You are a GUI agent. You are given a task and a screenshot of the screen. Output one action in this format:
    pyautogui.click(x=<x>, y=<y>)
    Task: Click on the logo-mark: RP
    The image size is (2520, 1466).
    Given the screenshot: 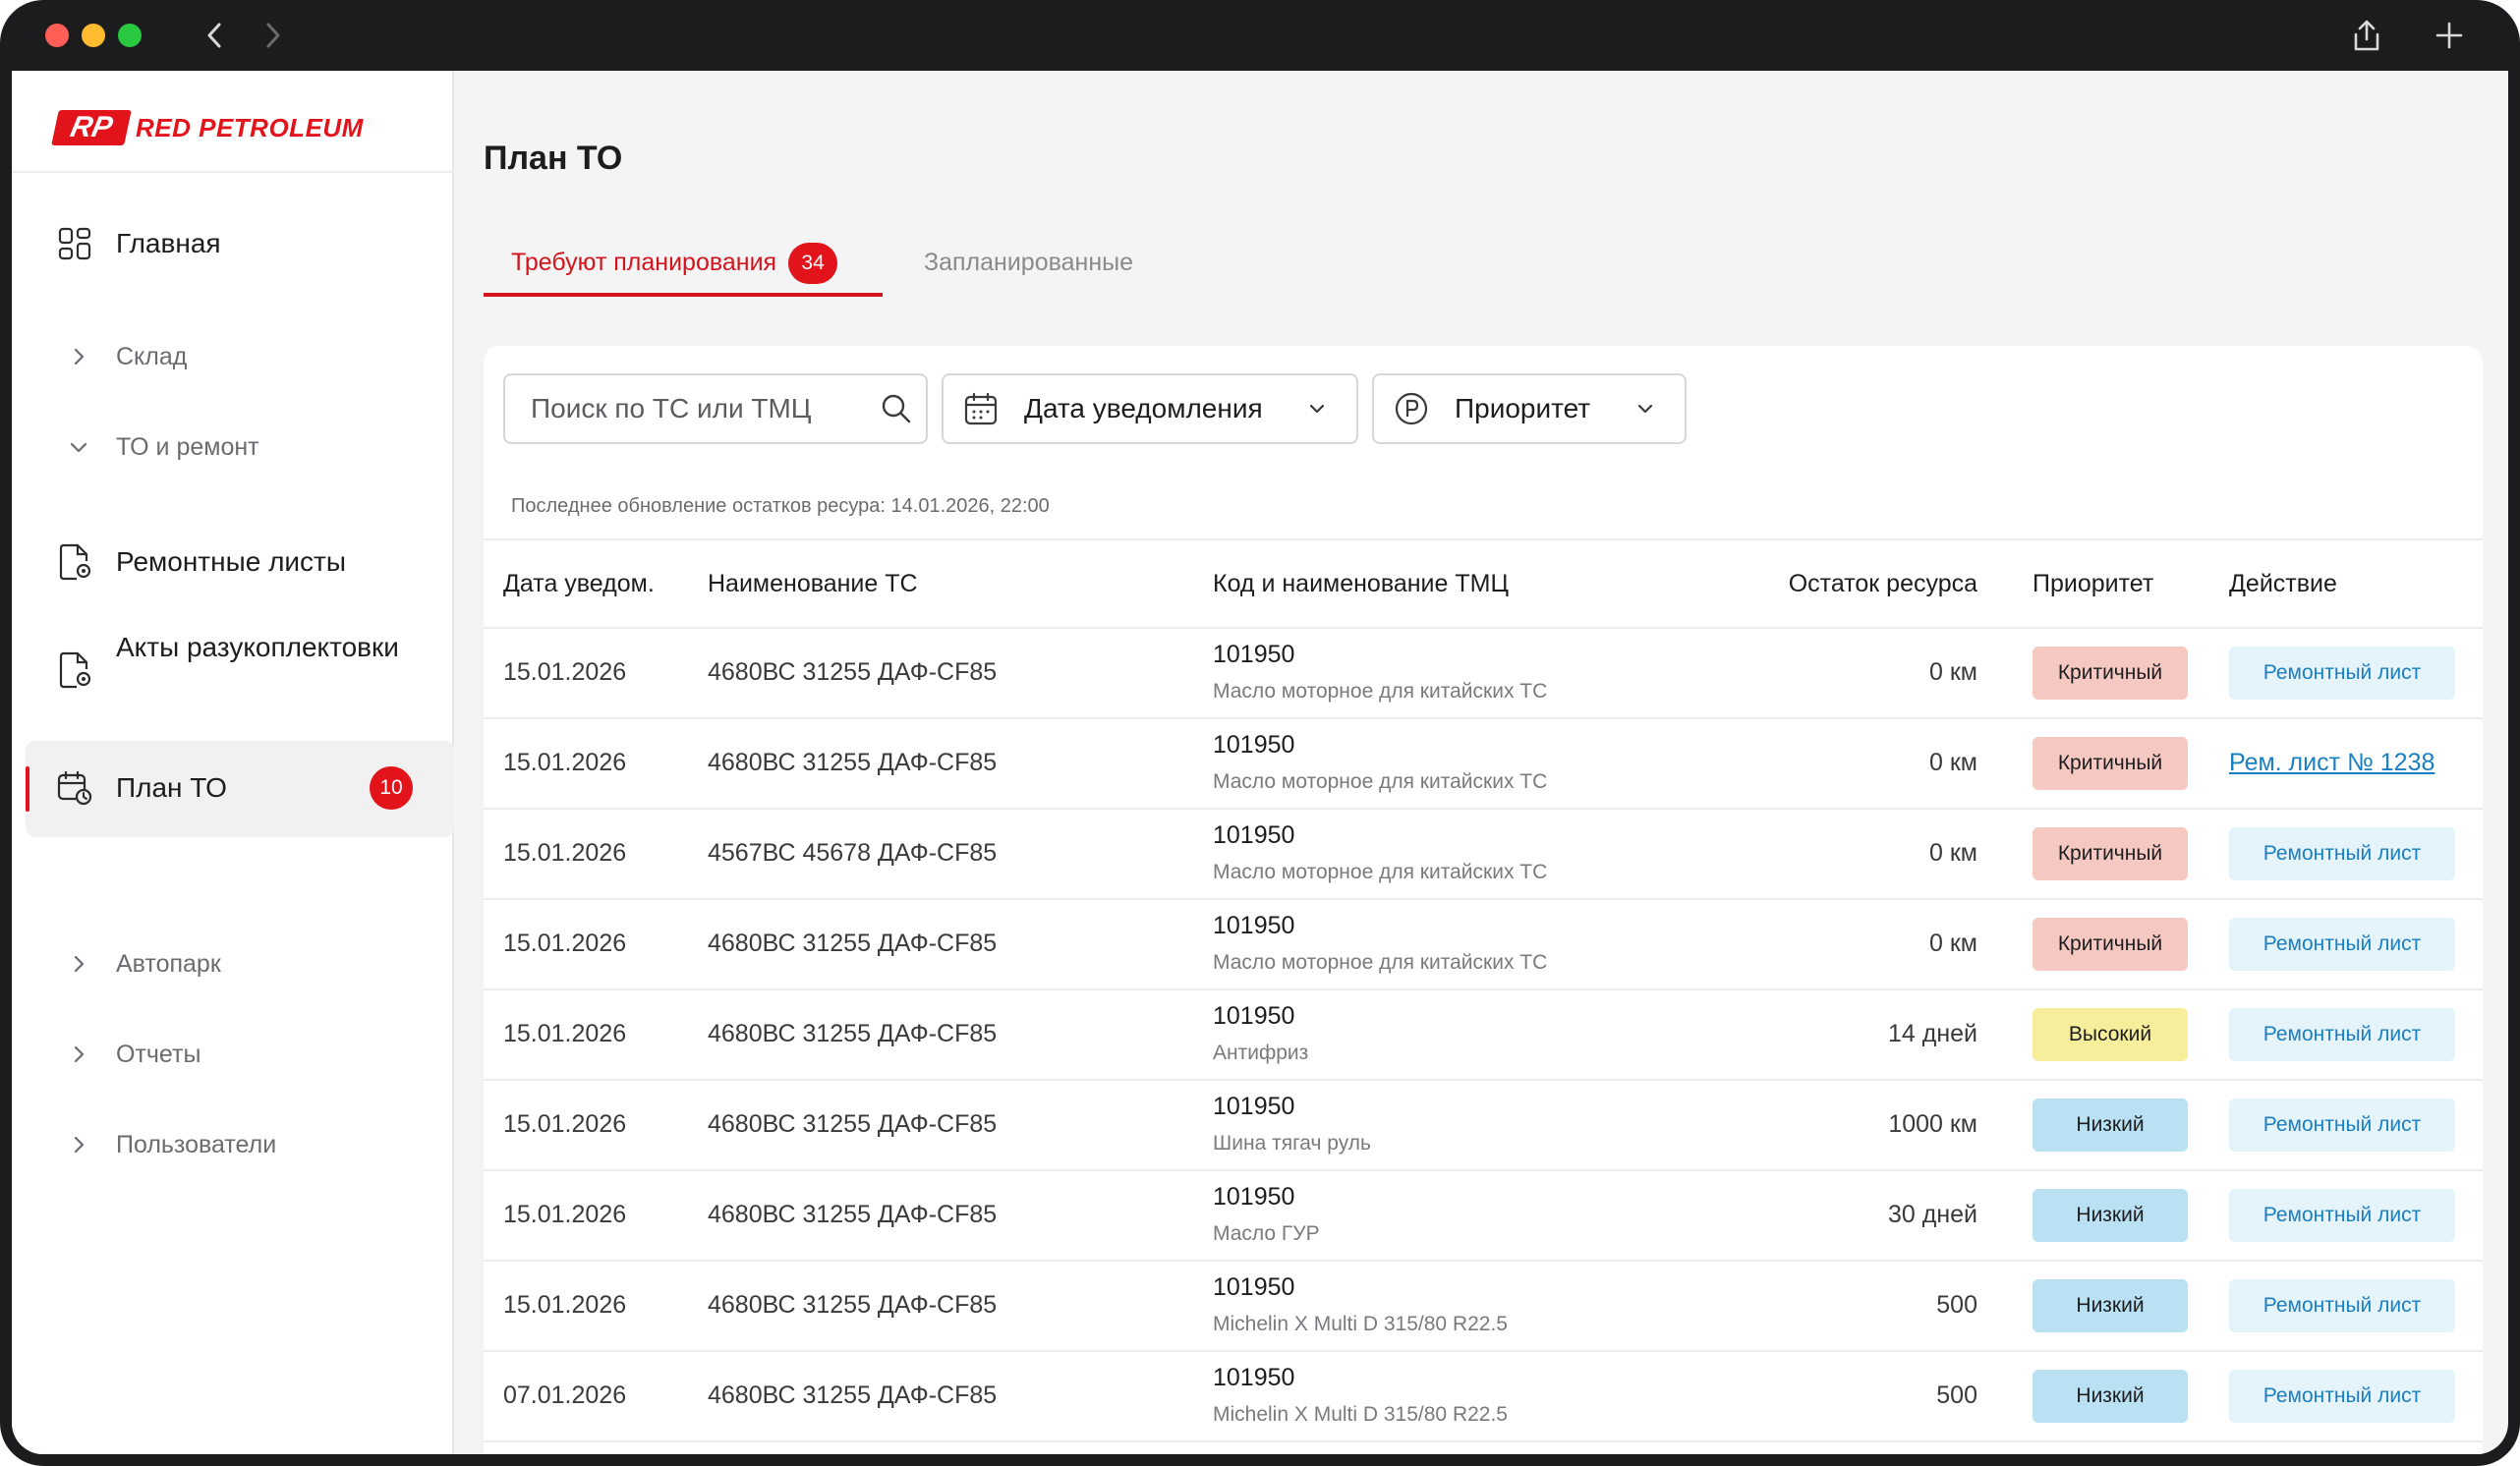 What is the action you would take?
    pyautogui.click(x=91, y=127)
    